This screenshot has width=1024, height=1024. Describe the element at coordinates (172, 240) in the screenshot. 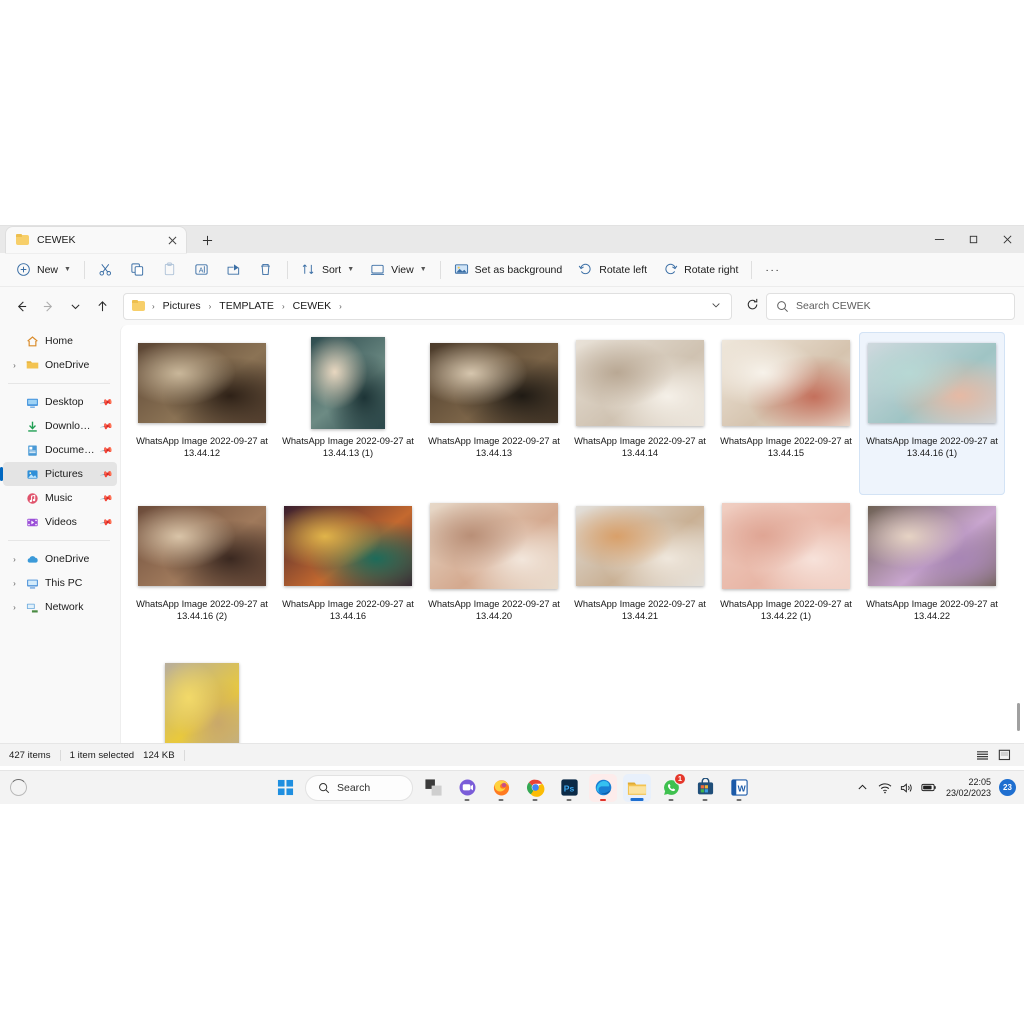

I see `tab-close-icon` at that location.